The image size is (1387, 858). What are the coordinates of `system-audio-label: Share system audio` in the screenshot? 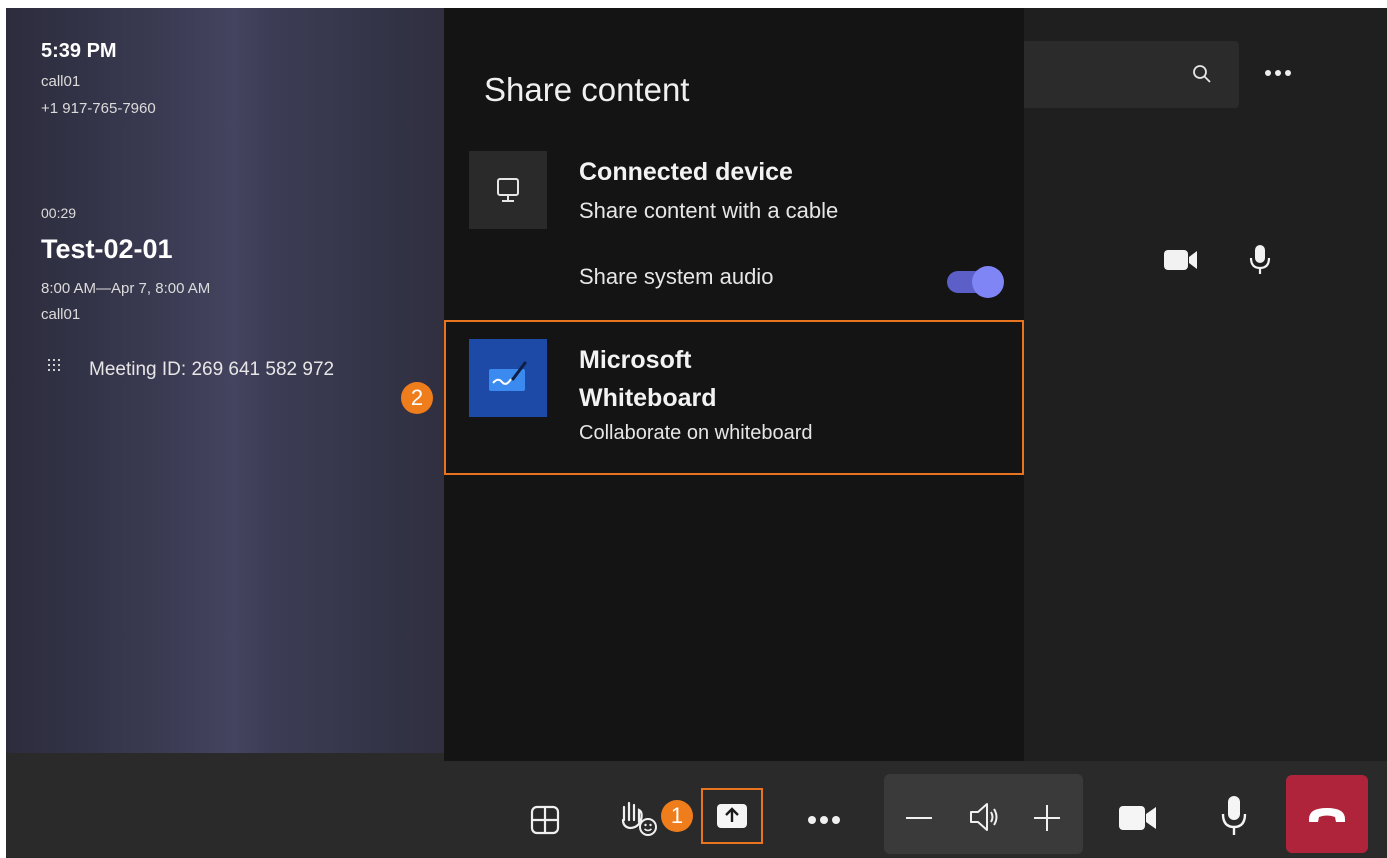 It's located at (676, 276).